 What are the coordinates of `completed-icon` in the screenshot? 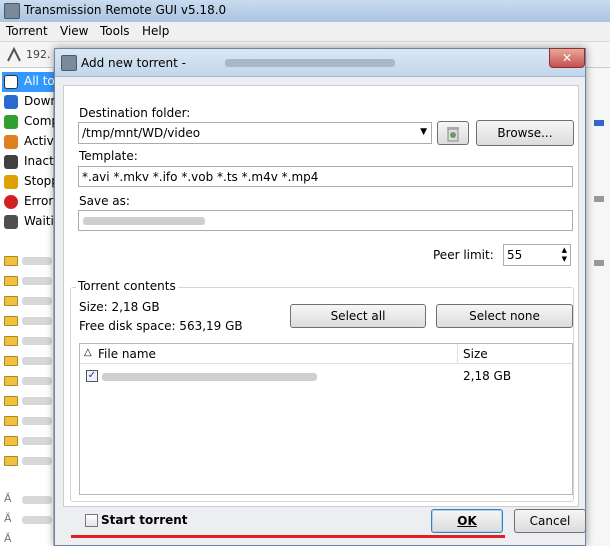 It's located at (11, 122).